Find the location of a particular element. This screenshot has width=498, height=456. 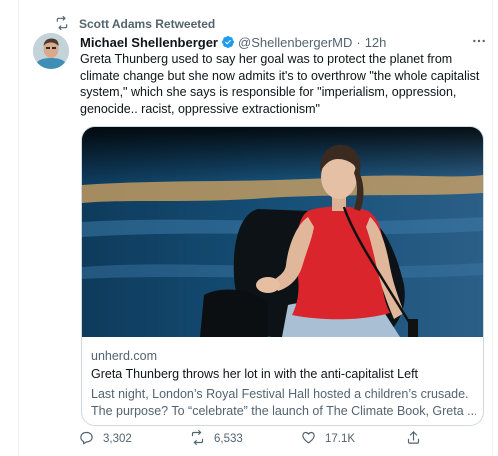

reply-icon is located at coordinates (91, 439).